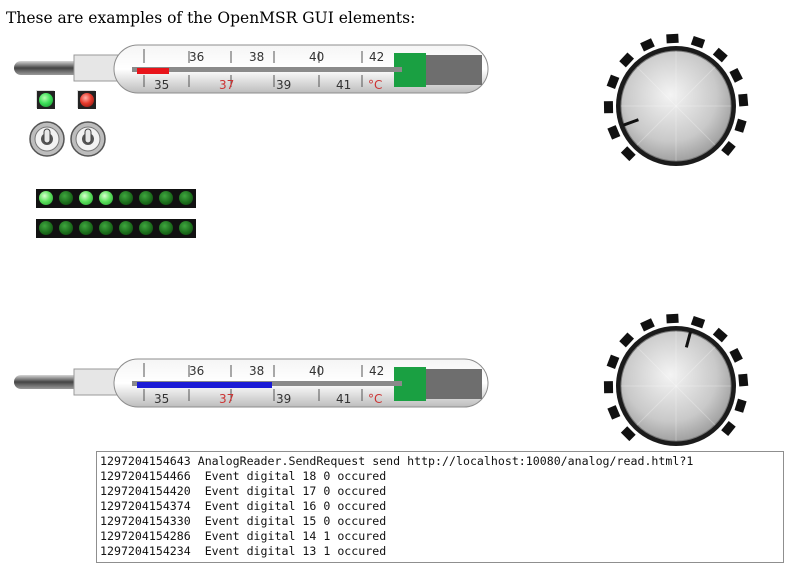 The image size is (787, 563). What do you see at coordinates (283, 85) in the screenshot?
I see `thermometer-top-scale-39: 39` at bounding box center [283, 85].